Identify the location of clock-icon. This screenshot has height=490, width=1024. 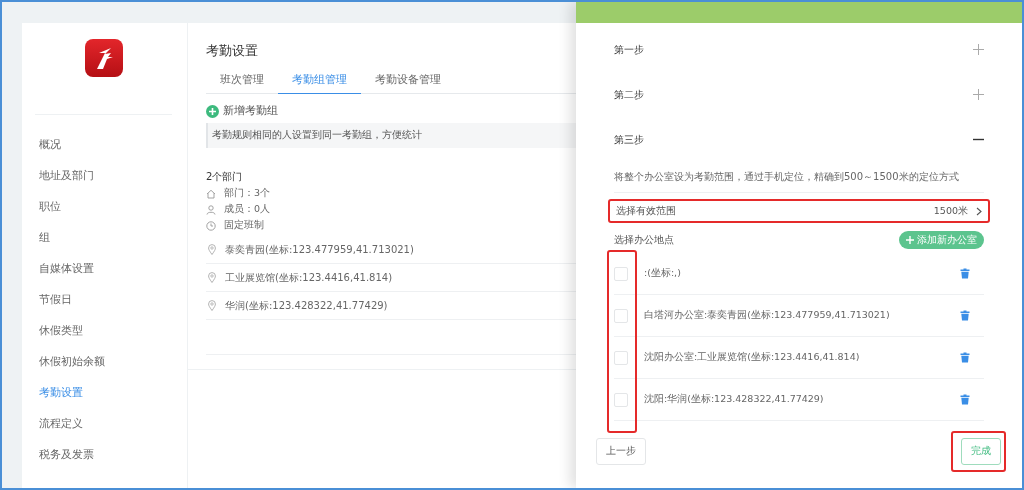
(211, 225).